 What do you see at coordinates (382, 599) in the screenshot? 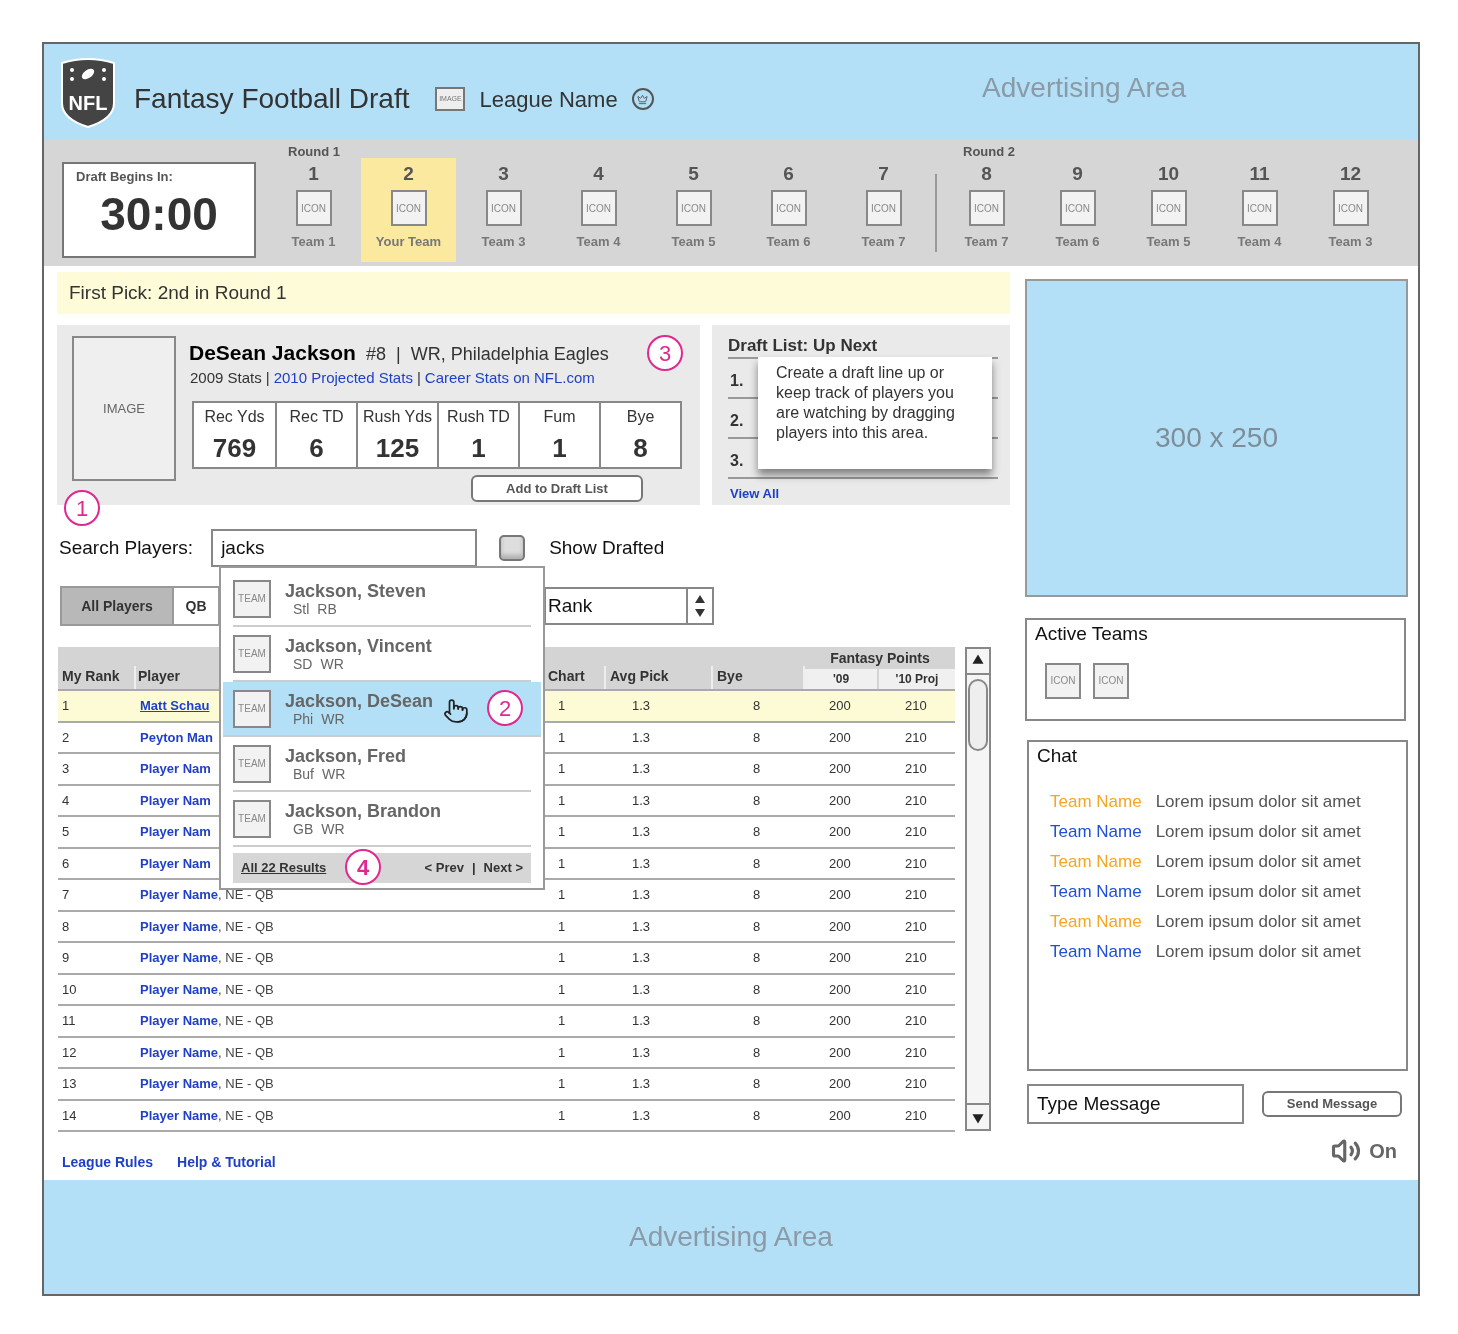
I see `search-result-item: TEAM Jackson, Steven Stl RB` at bounding box center [382, 599].